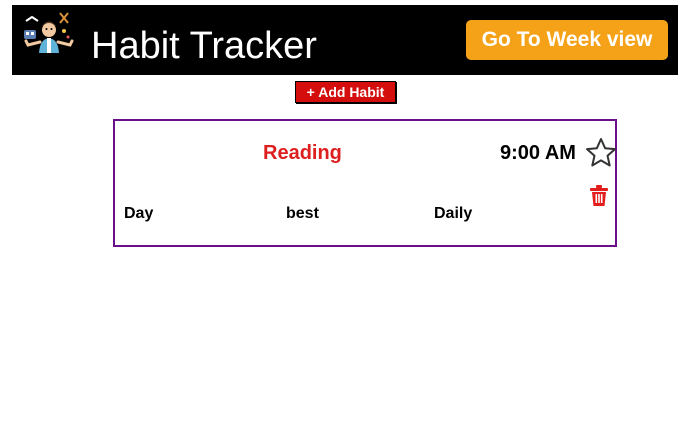 The width and height of the screenshot is (696, 436). I want to click on go-to-week-view-button: Go To Week view, so click(567, 40).